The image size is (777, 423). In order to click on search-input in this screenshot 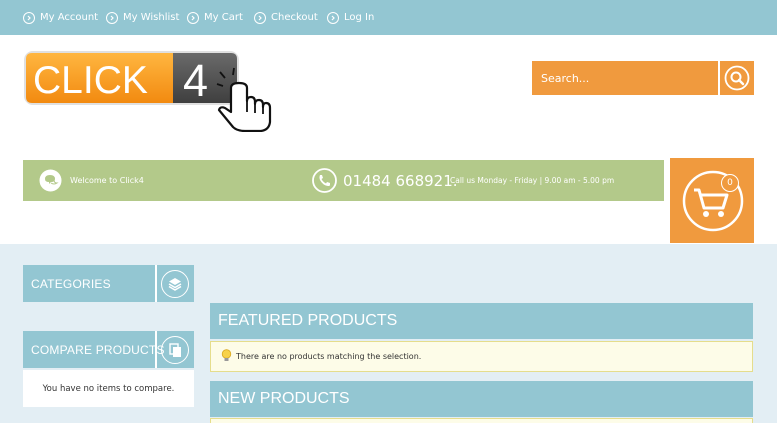, I will do `click(625, 78)`.